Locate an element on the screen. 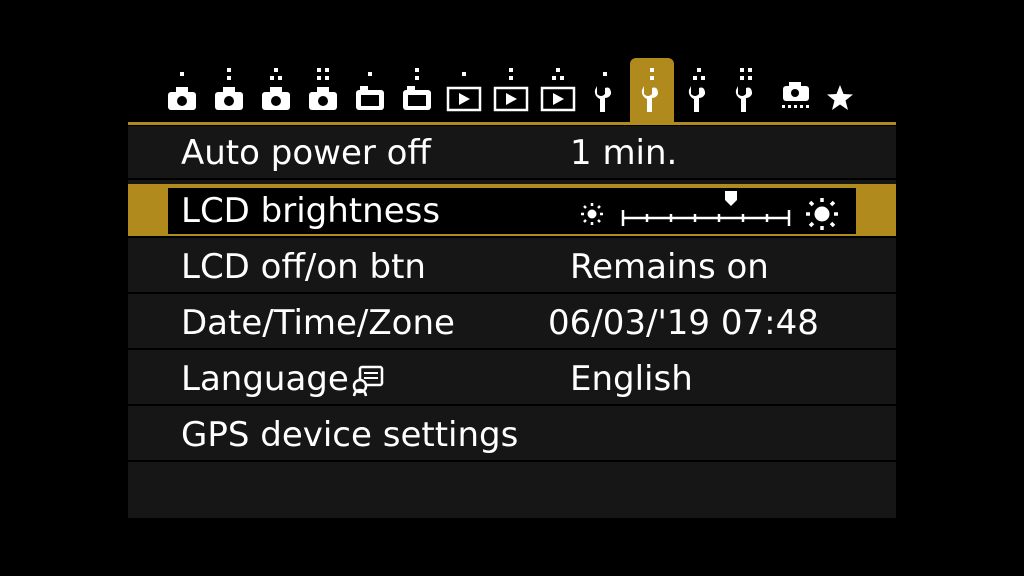 Image resolution: width=1024 pixels, height=576 pixels. setup-4-icon is located at coordinates (743, 90).